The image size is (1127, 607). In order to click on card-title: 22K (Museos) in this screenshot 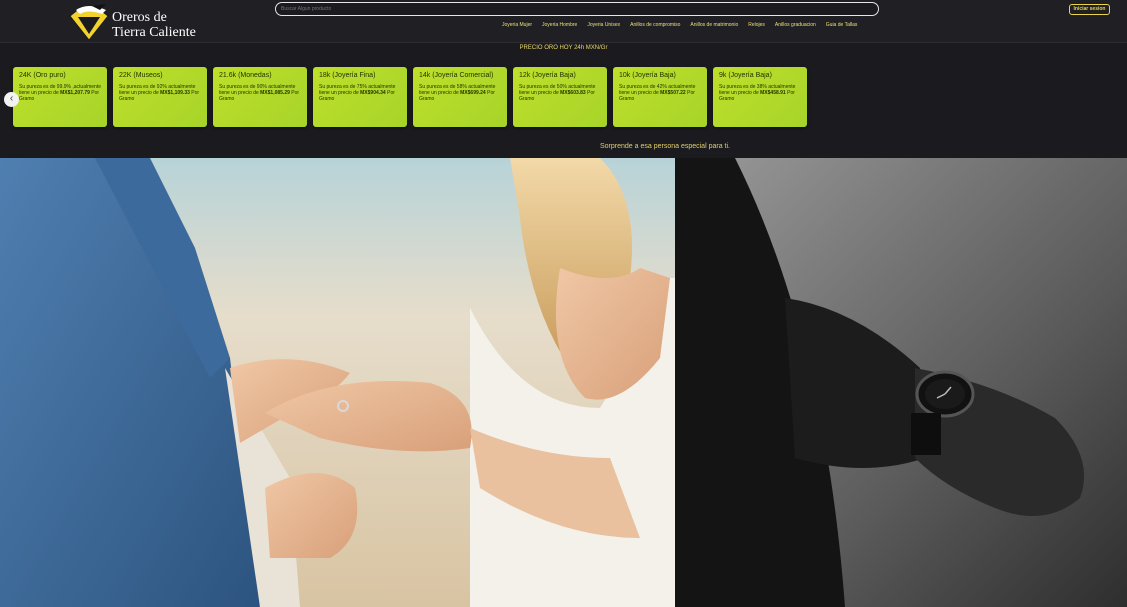, I will do `click(141, 75)`.